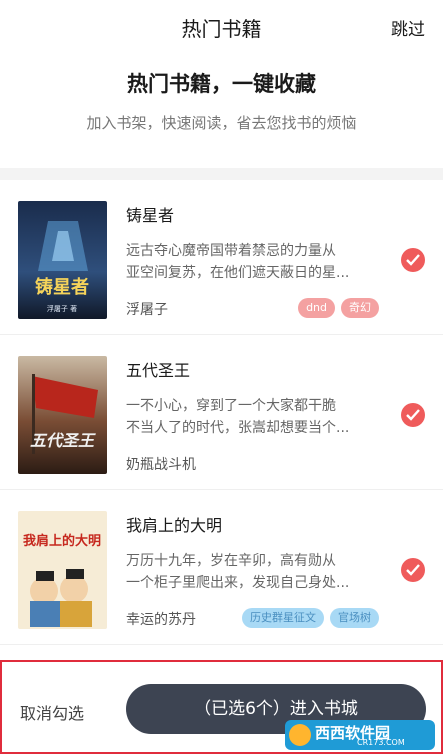  What do you see at coordinates (63, 440) in the screenshot?
I see `cover-title-text: 五代圣王` at bounding box center [63, 440].